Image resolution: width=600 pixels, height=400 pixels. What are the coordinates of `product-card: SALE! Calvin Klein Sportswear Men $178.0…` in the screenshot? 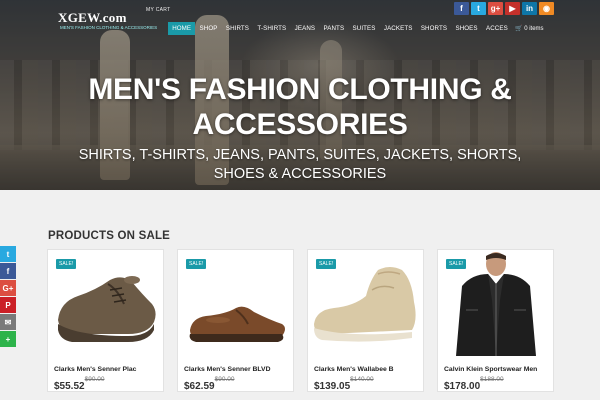 It's located at (495, 320).